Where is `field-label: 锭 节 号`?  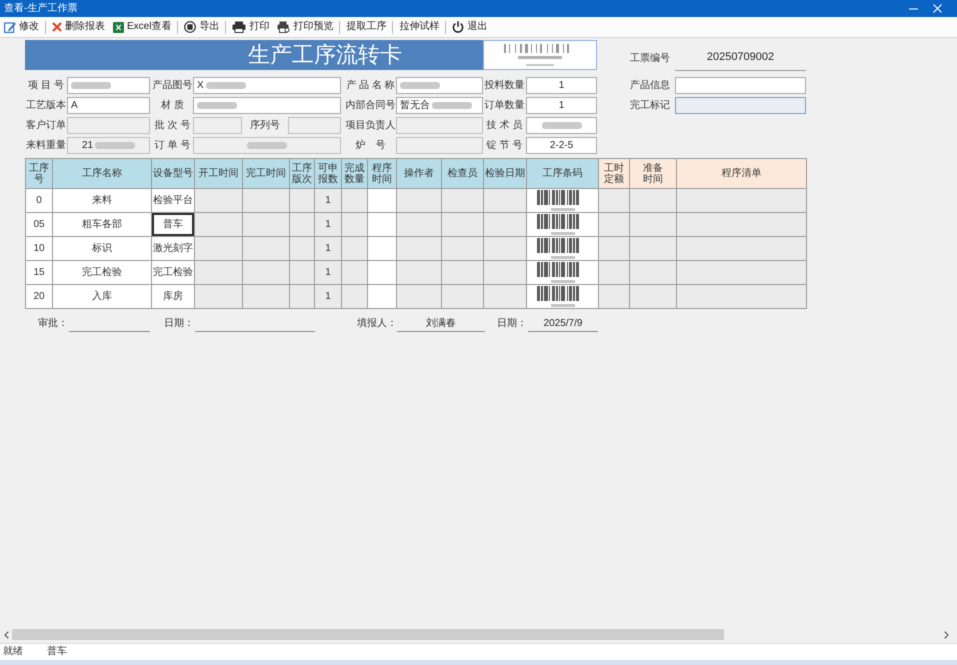 field-label: 锭 节 号 is located at coordinates (505, 145).